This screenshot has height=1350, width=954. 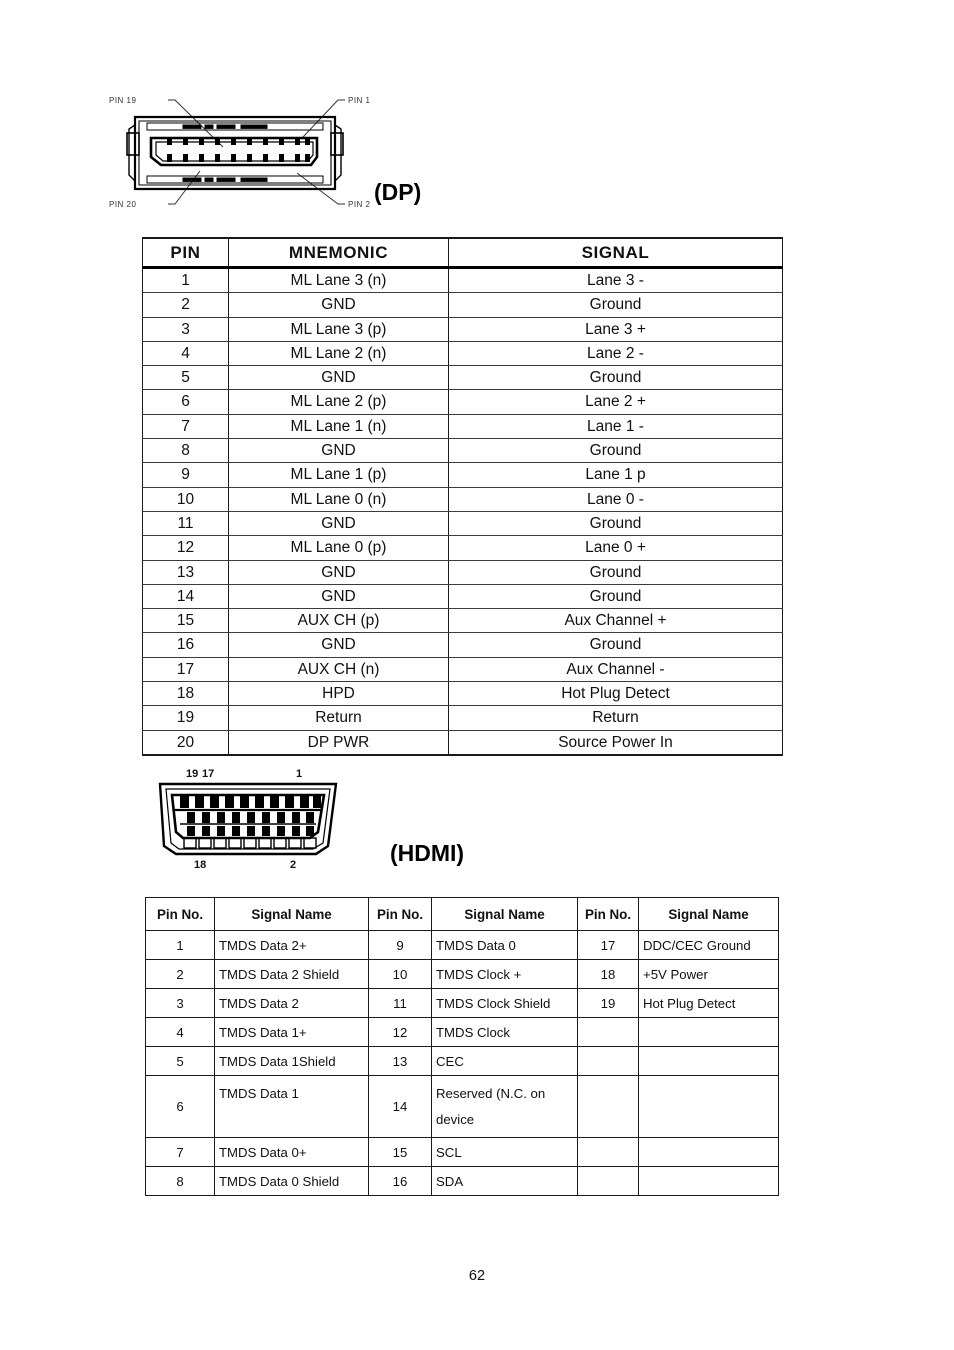 What do you see at coordinates (185, 572) in the screenshot?
I see `dp-cell-pin: 13` at bounding box center [185, 572].